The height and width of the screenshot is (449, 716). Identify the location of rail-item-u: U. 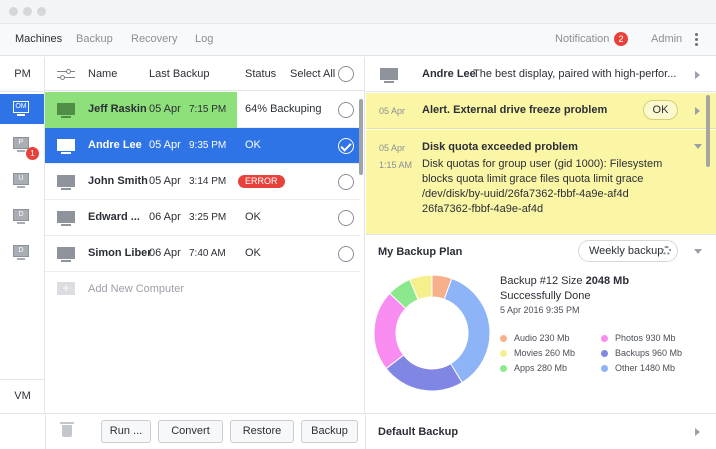
(22, 181).